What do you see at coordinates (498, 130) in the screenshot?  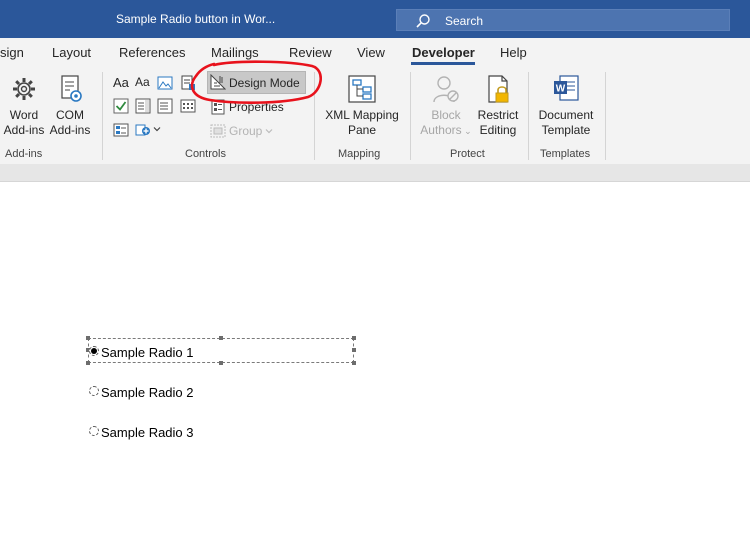 I see `restrict-editing-line2: Editing` at bounding box center [498, 130].